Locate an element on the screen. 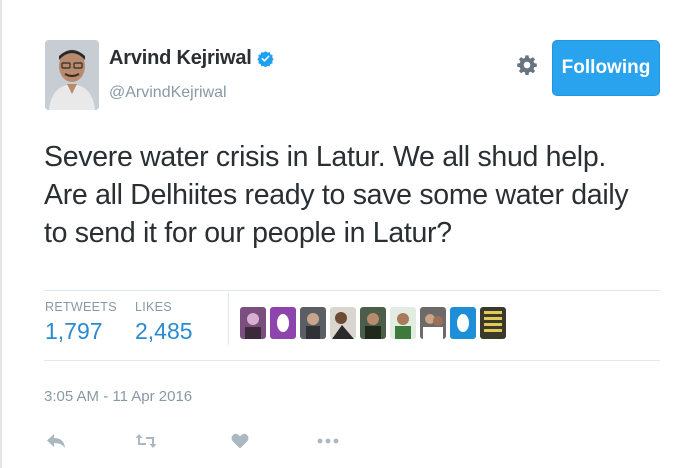 The image size is (700, 468). tweet-line: to send it for our people in Latur? is located at coordinates (248, 233).